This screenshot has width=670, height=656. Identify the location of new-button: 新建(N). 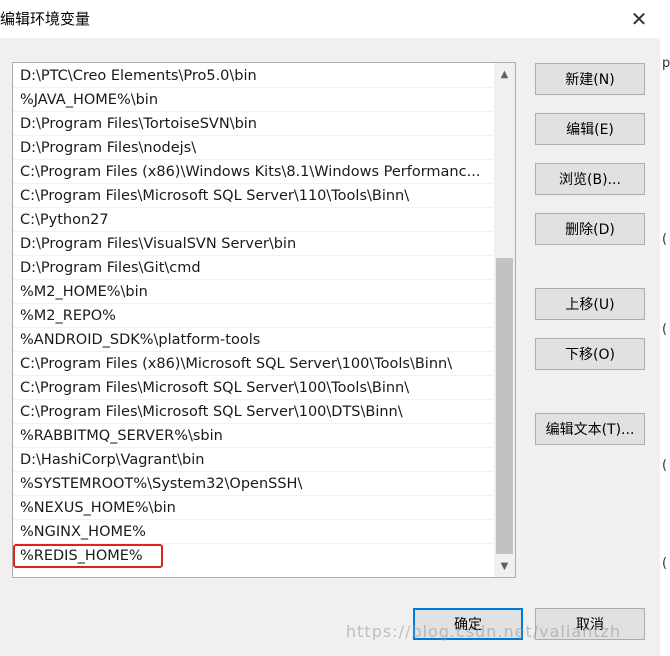
(590, 79).